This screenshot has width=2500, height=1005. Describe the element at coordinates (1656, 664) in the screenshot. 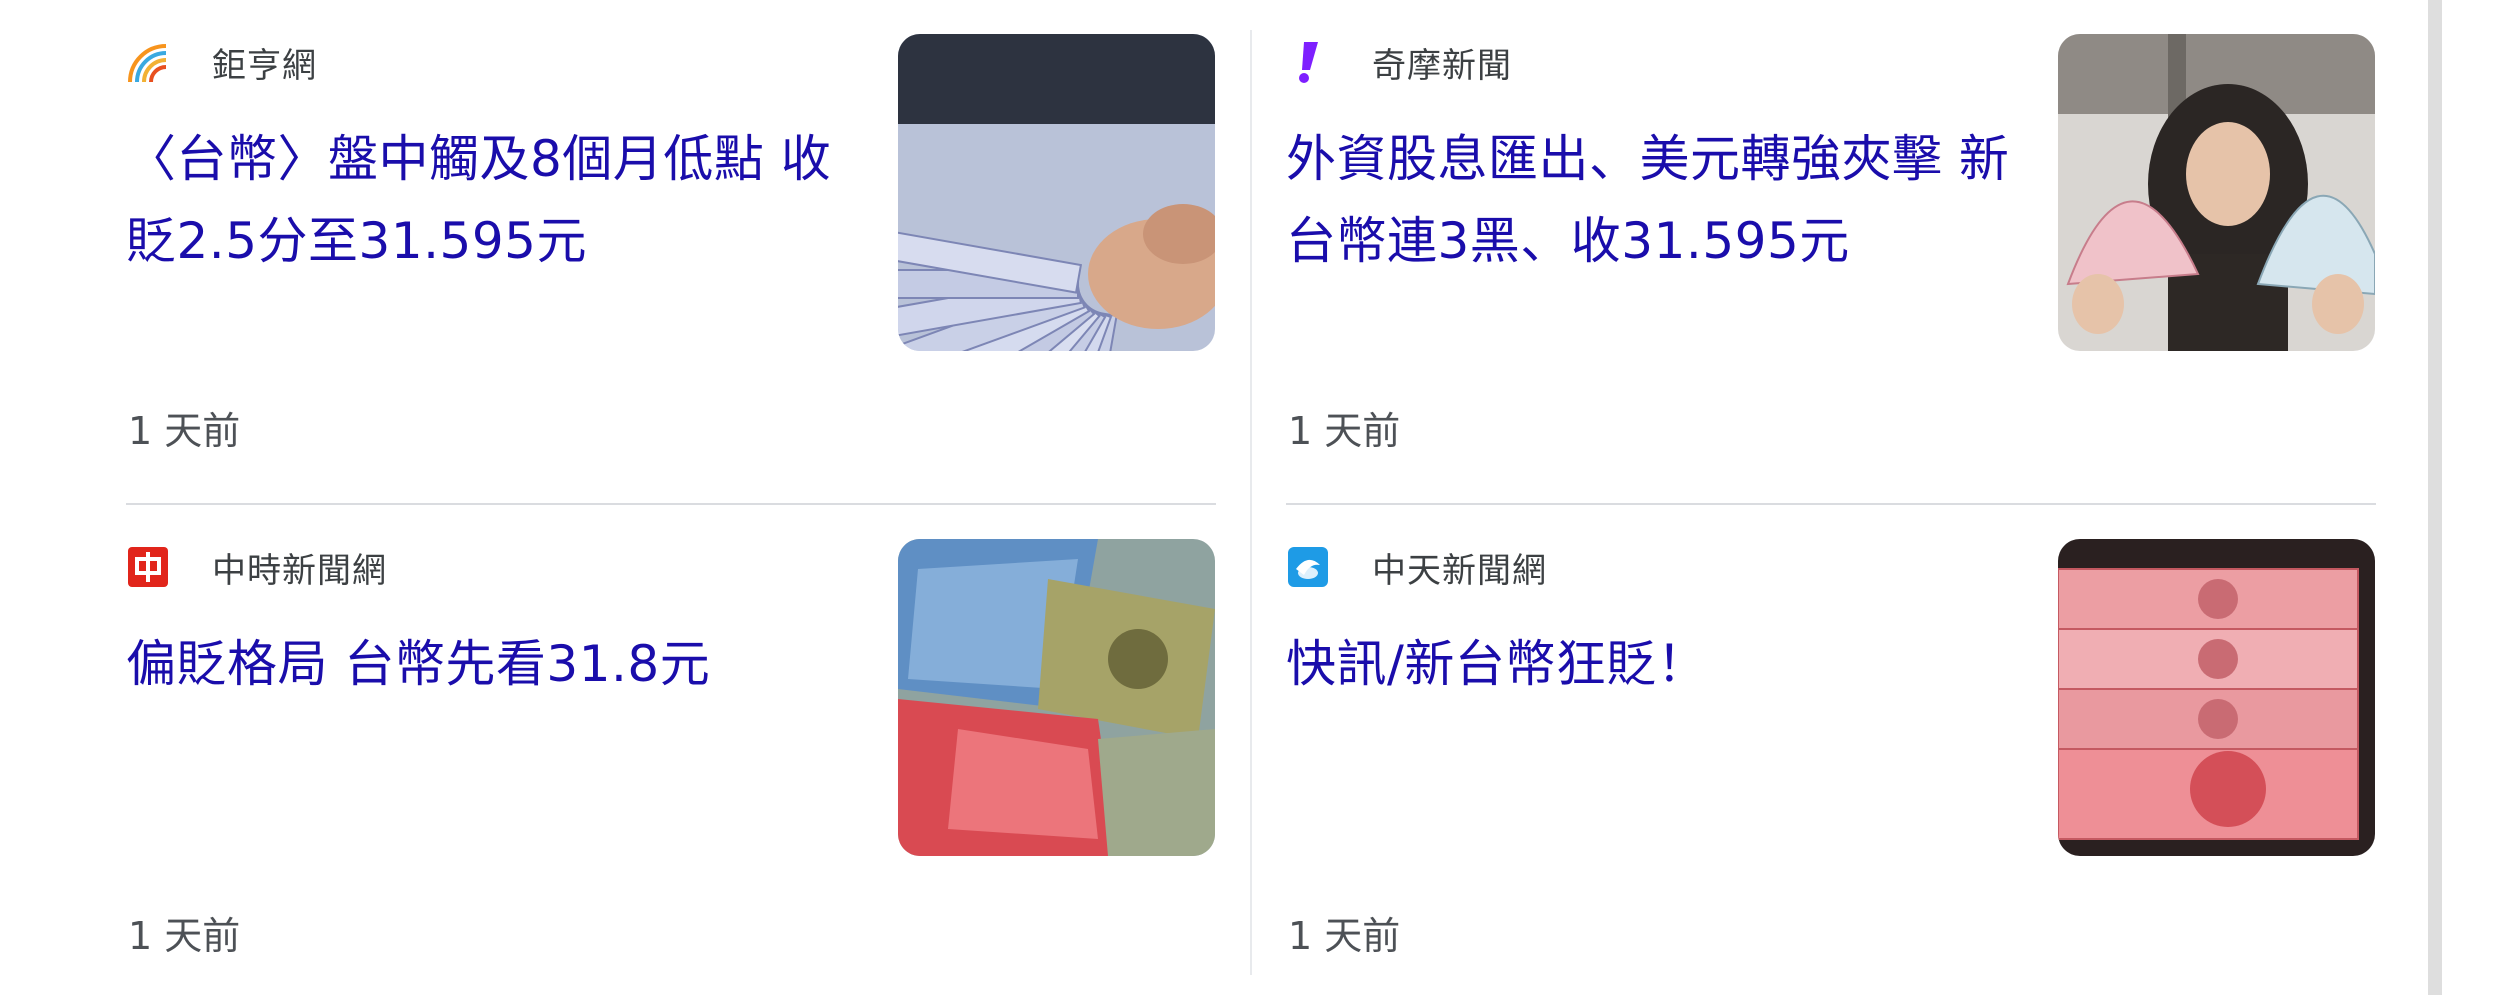

I see `headline-link: 快訊/新台幣狂貶！` at that location.